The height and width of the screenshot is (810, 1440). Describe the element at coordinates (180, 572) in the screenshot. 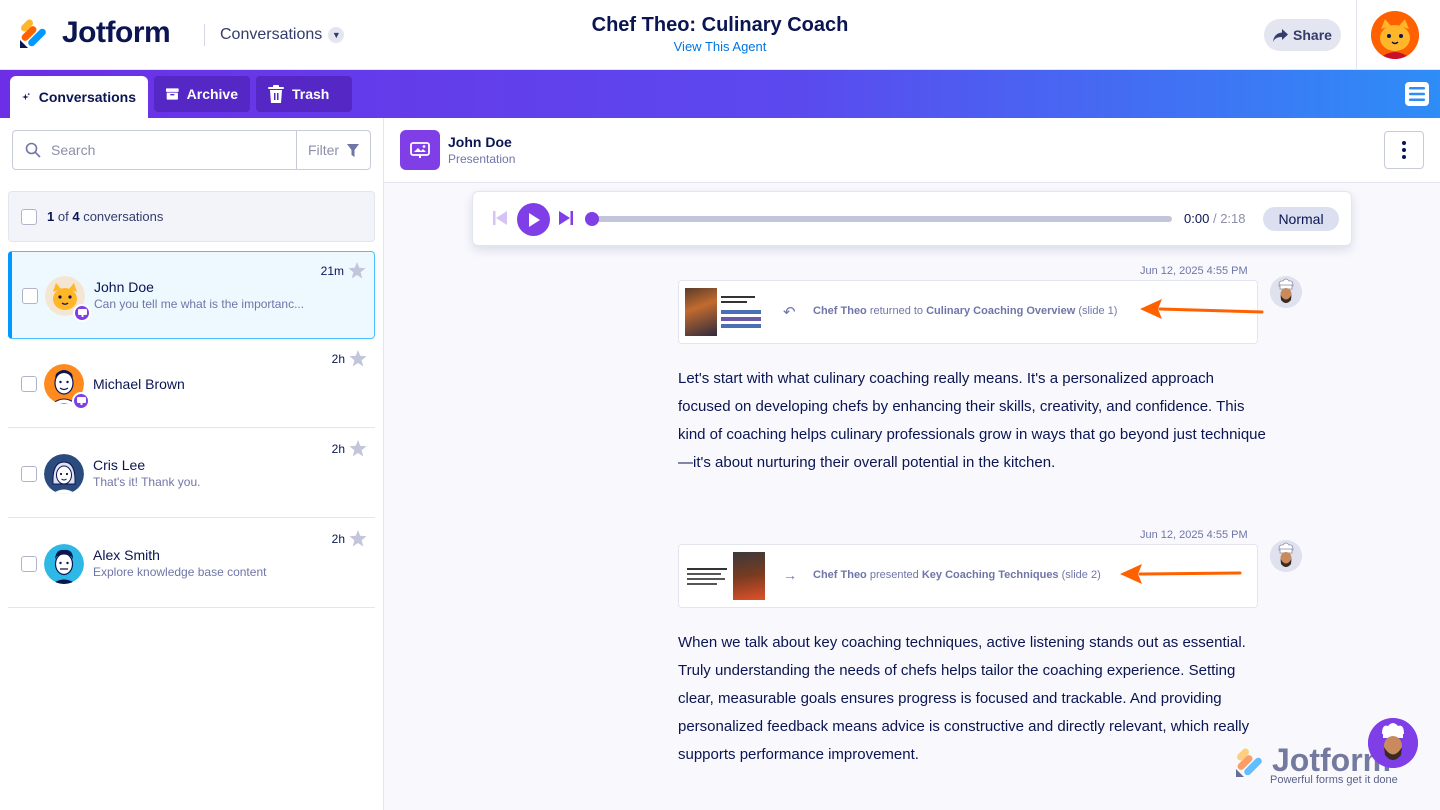

I see `conversation-preview: Explore knowledge base content` at that location.